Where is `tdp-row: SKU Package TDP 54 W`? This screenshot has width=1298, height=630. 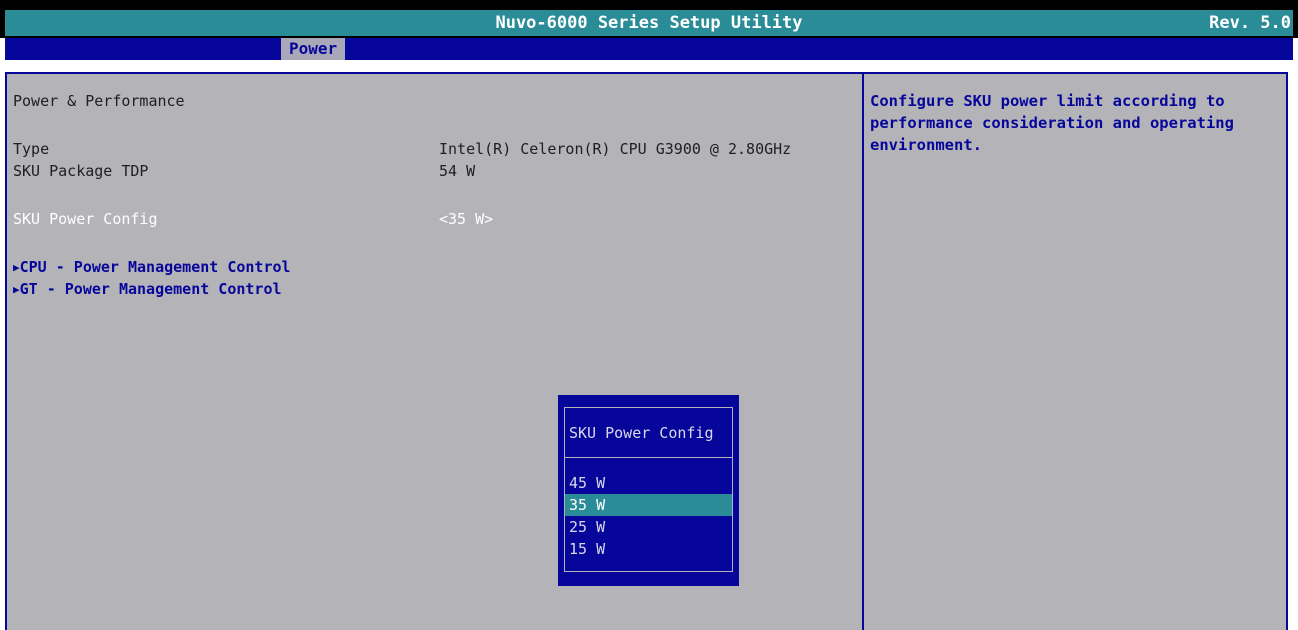
tdp-row: SKU Package TDP 54 W is located at coordinates (437, 171).